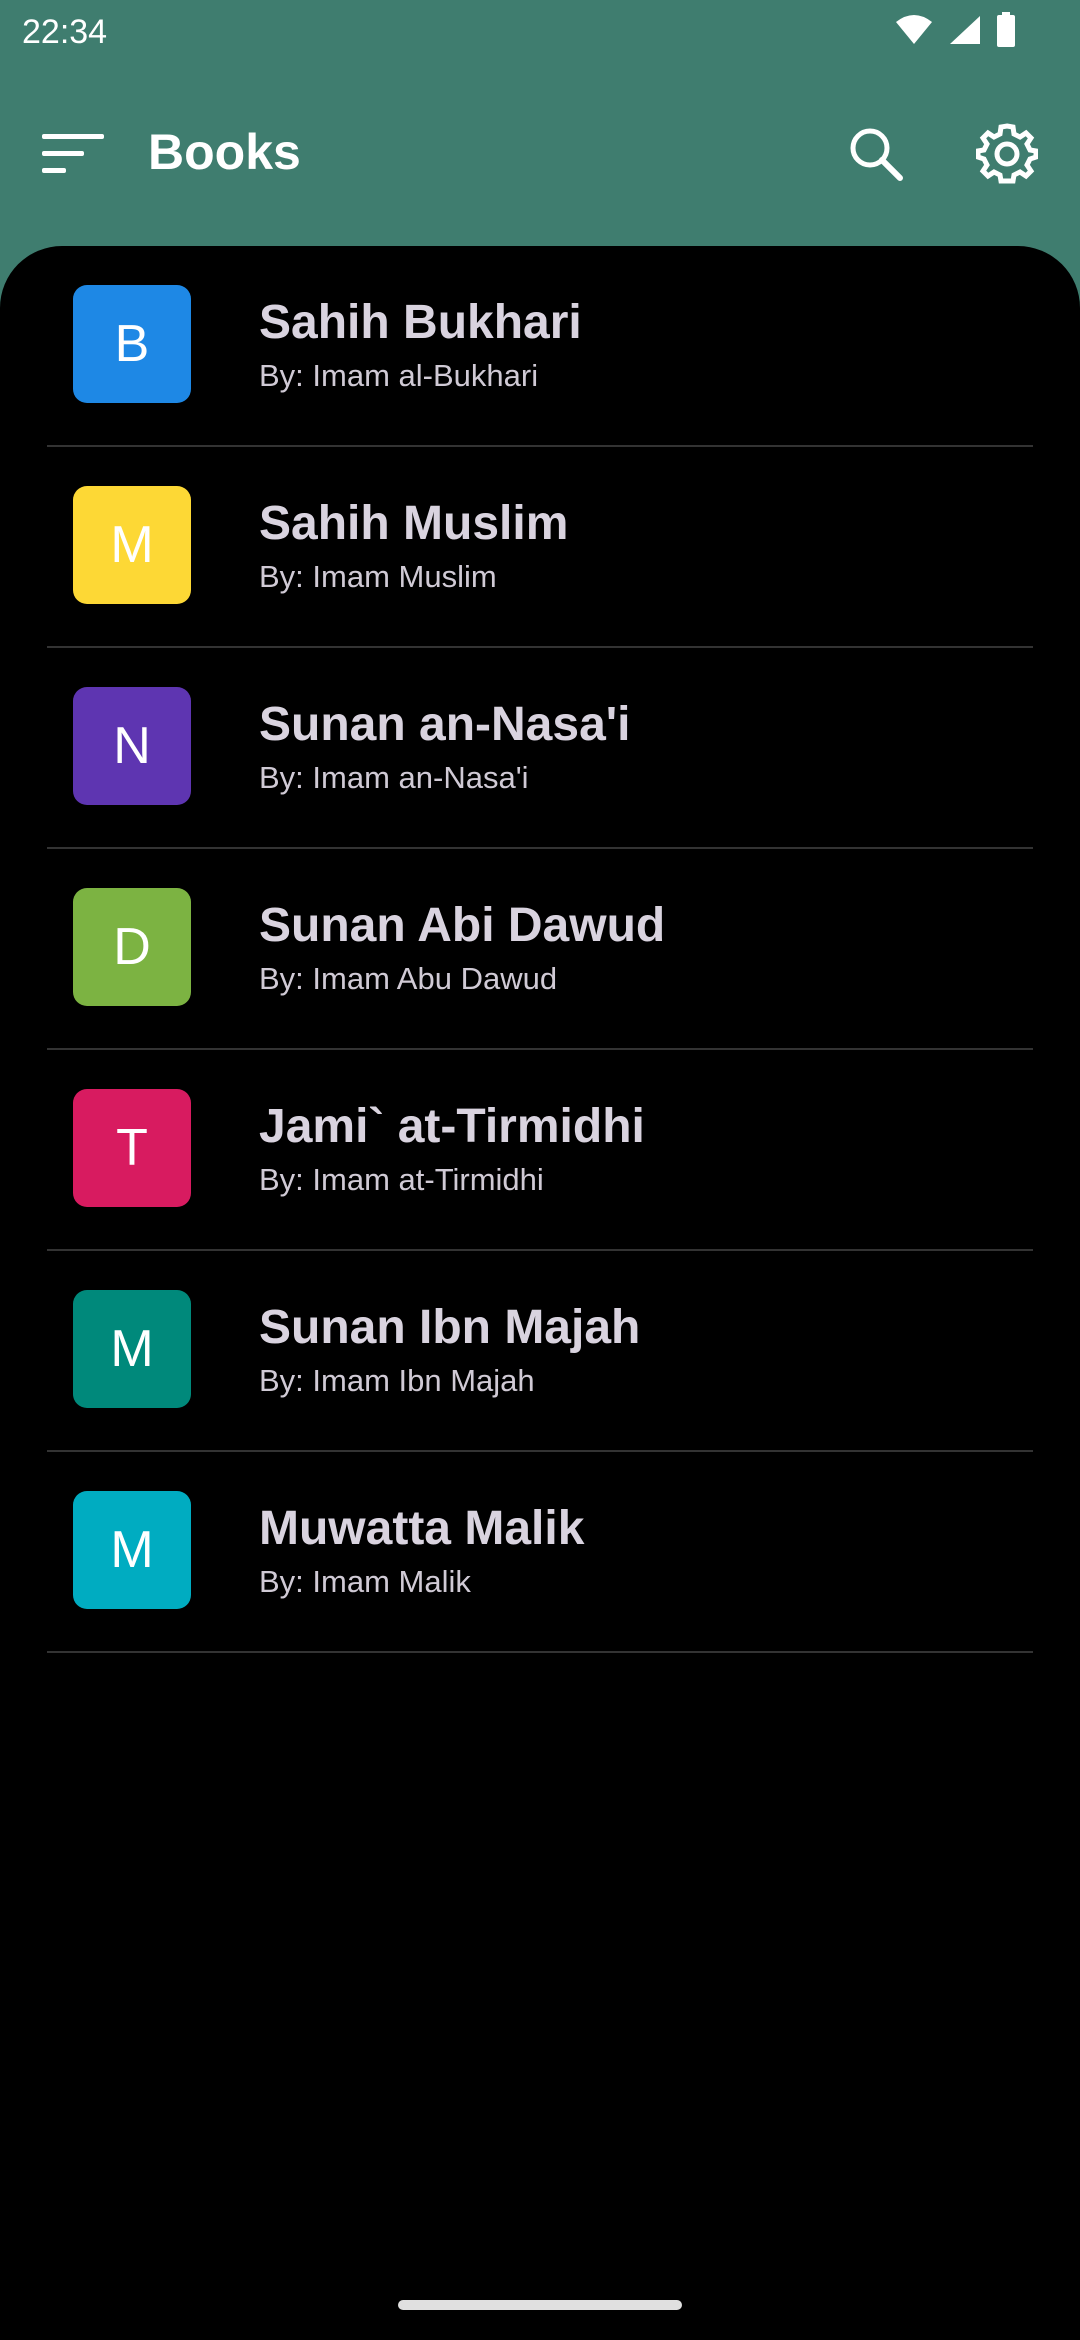 The height and width of the screenshot is (2340, 1080). What do you see at coordinates (414, 523) in the screenshot?
I see `book-title: Sahih Muslim` at bounding box center [414, 523].